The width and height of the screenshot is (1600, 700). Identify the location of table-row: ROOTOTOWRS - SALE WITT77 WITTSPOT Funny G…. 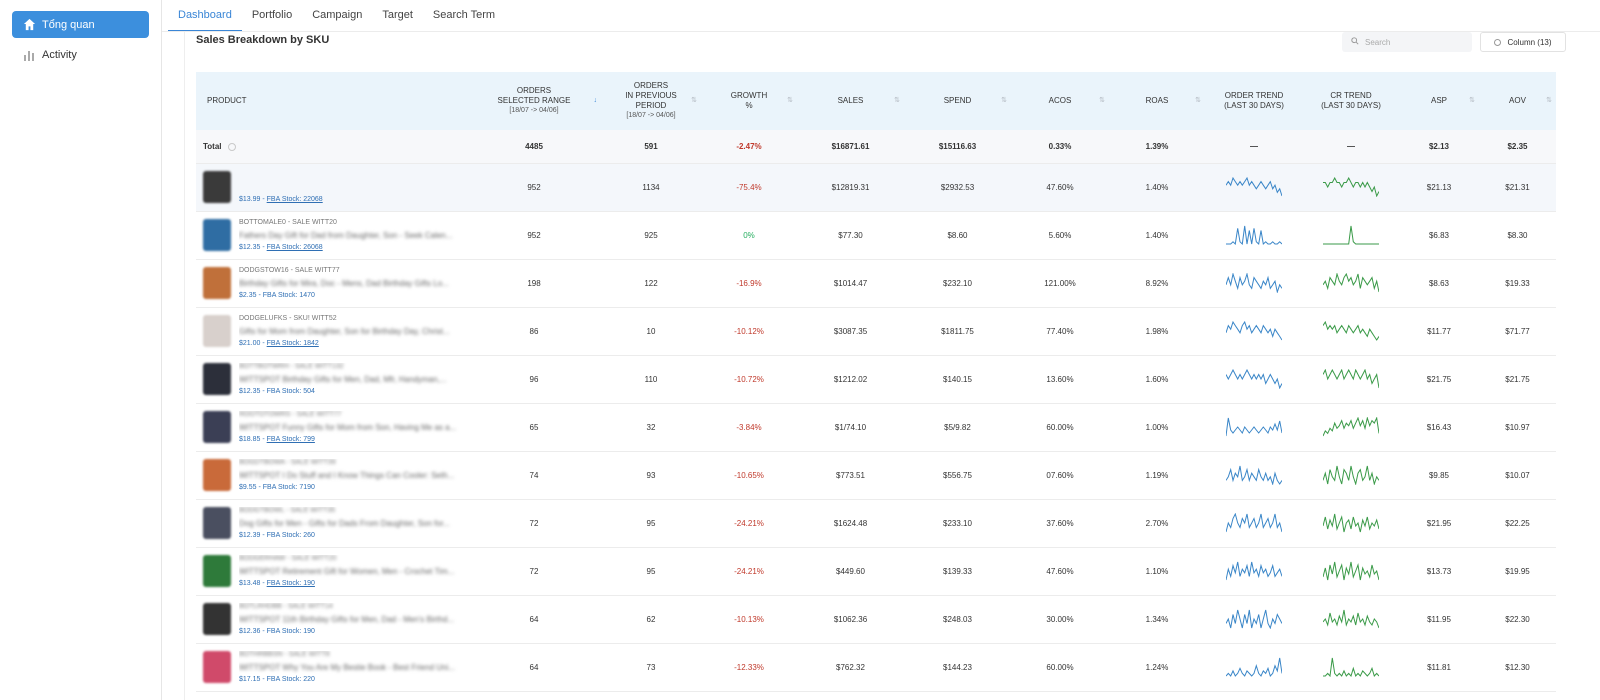
(876, 427).